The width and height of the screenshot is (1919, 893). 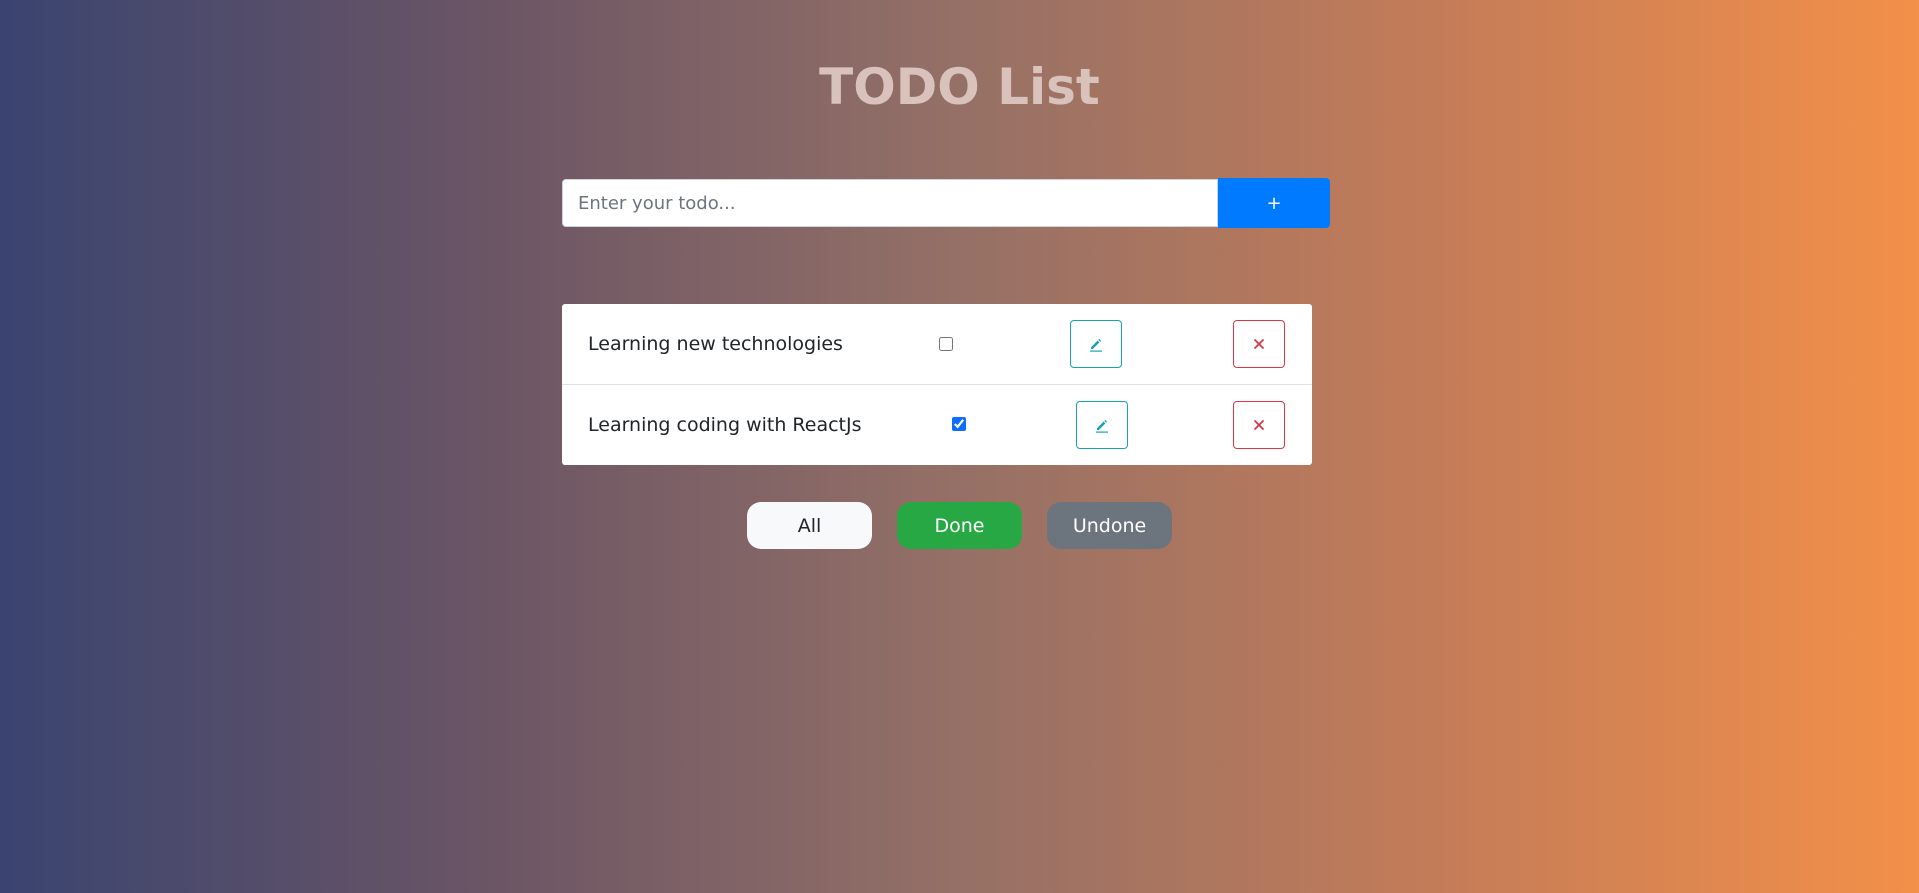 I want to click on filter-bar: All Done Undone, so click(x=959, y=526).